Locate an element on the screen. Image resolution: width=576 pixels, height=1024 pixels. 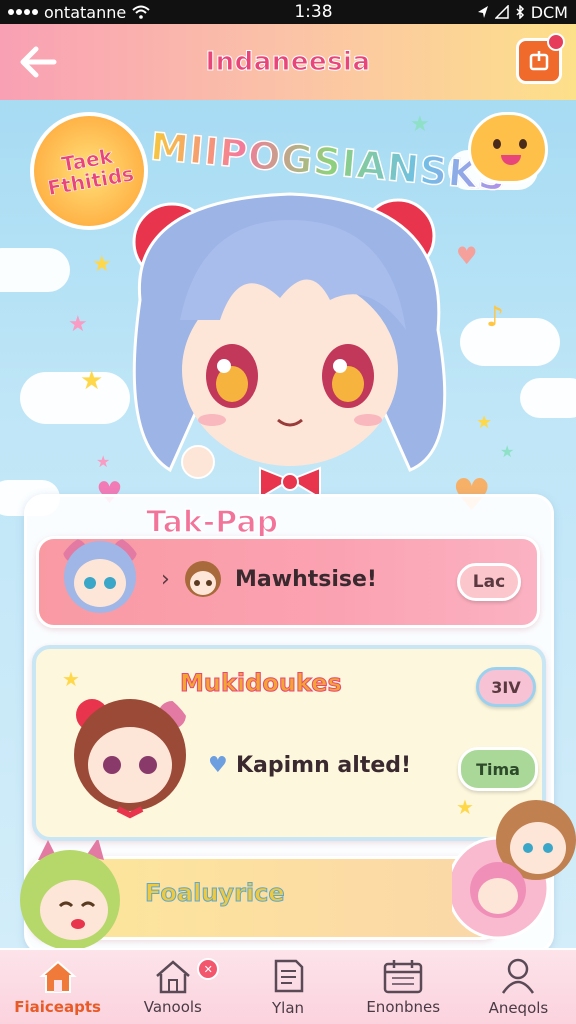
user-icon is located at coordinates (518, 976).